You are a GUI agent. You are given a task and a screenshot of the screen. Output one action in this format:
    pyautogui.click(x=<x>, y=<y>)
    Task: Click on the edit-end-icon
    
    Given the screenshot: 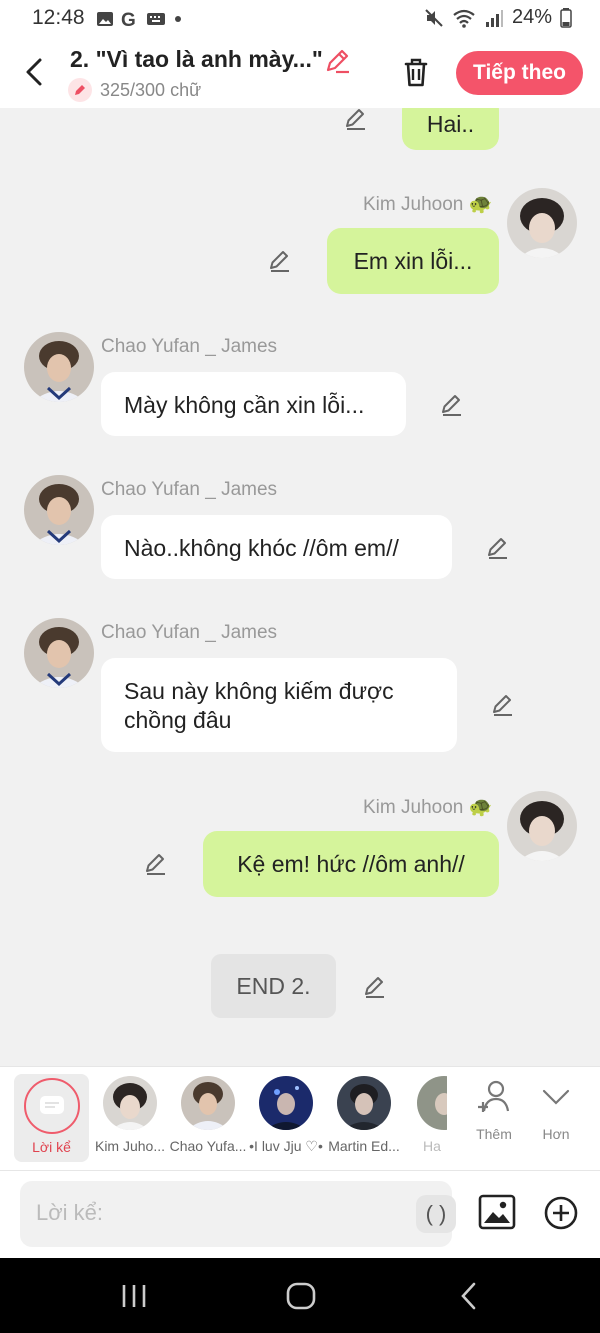 What is the action you would take?
    pyautogui.click(x=375, y=987)
    